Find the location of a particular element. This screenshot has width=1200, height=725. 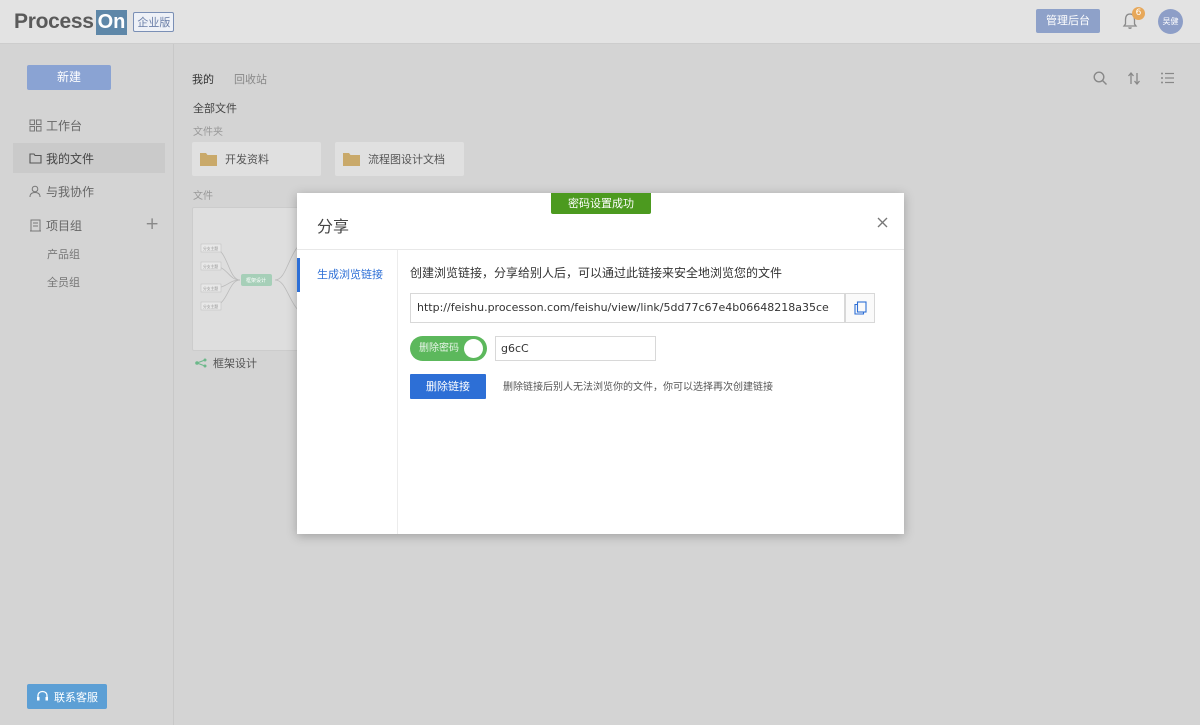

toggle-knob is located at coordinates (473, 348).